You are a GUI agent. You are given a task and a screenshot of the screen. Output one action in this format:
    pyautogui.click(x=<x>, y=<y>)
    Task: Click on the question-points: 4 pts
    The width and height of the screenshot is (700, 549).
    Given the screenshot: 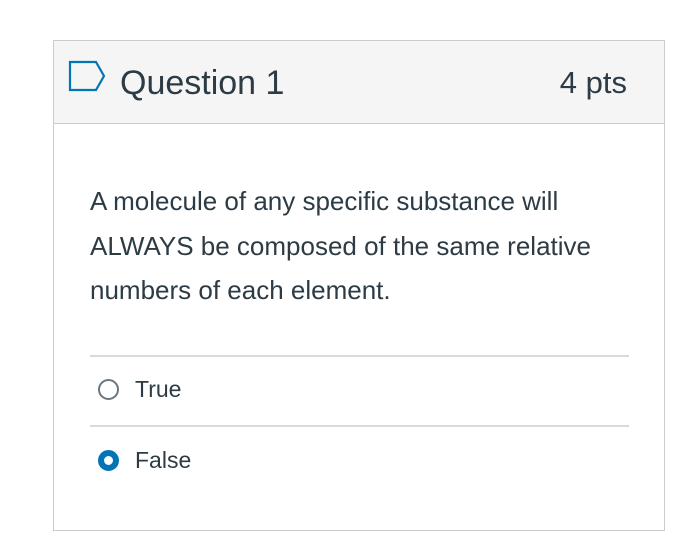 What is the action you would take?
    pyautogui.click(x=593, y=82)
    